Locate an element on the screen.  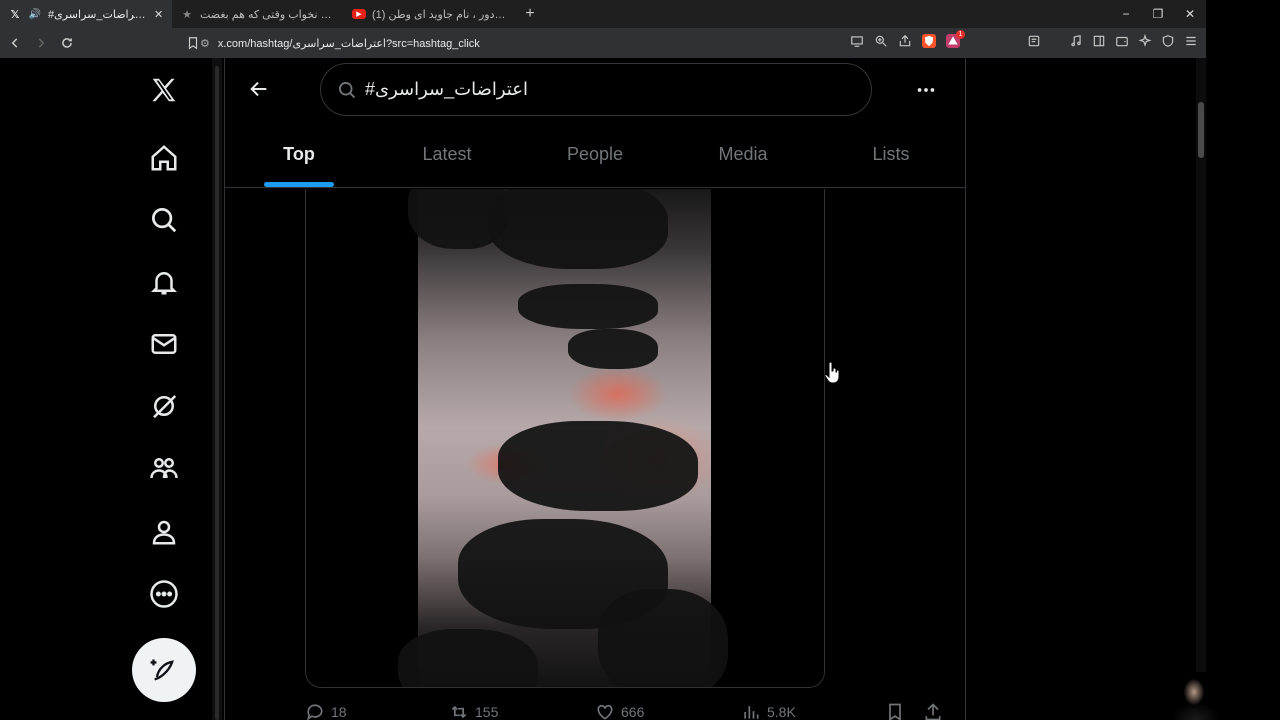
arrow-left-icon is located at coordinates (258, 89).